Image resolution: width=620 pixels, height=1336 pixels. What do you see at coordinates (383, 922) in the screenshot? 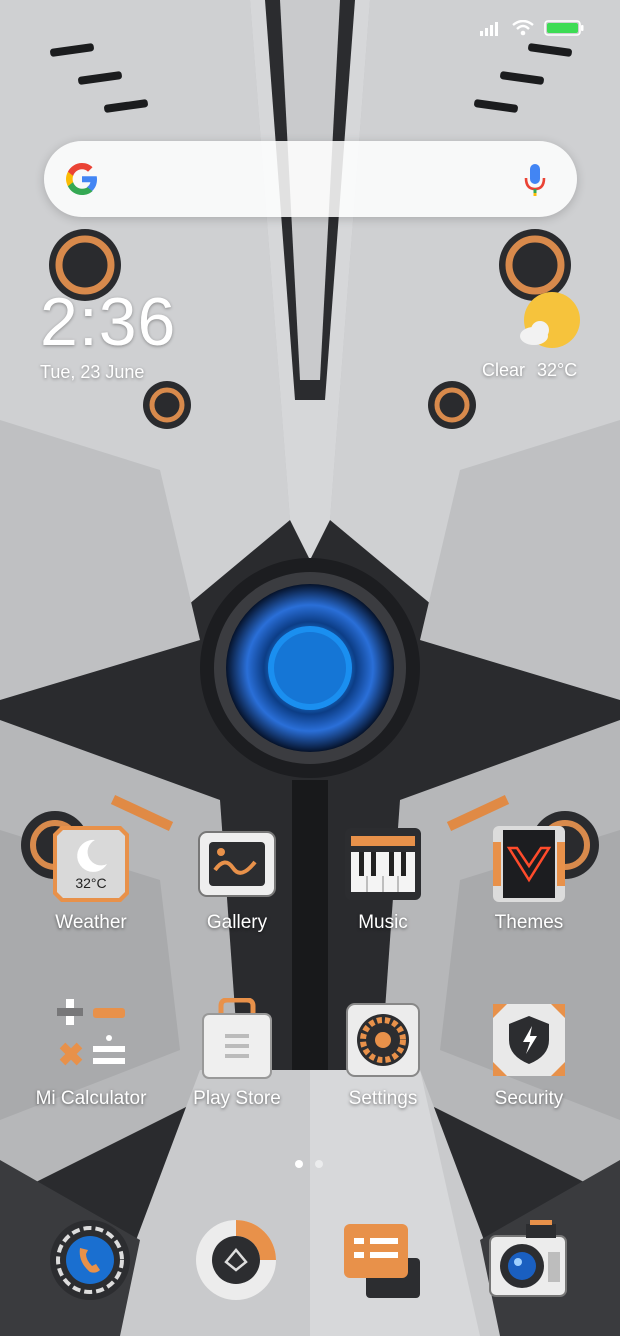
I see `app-label-music: Music` at bounding box center [383, 922].